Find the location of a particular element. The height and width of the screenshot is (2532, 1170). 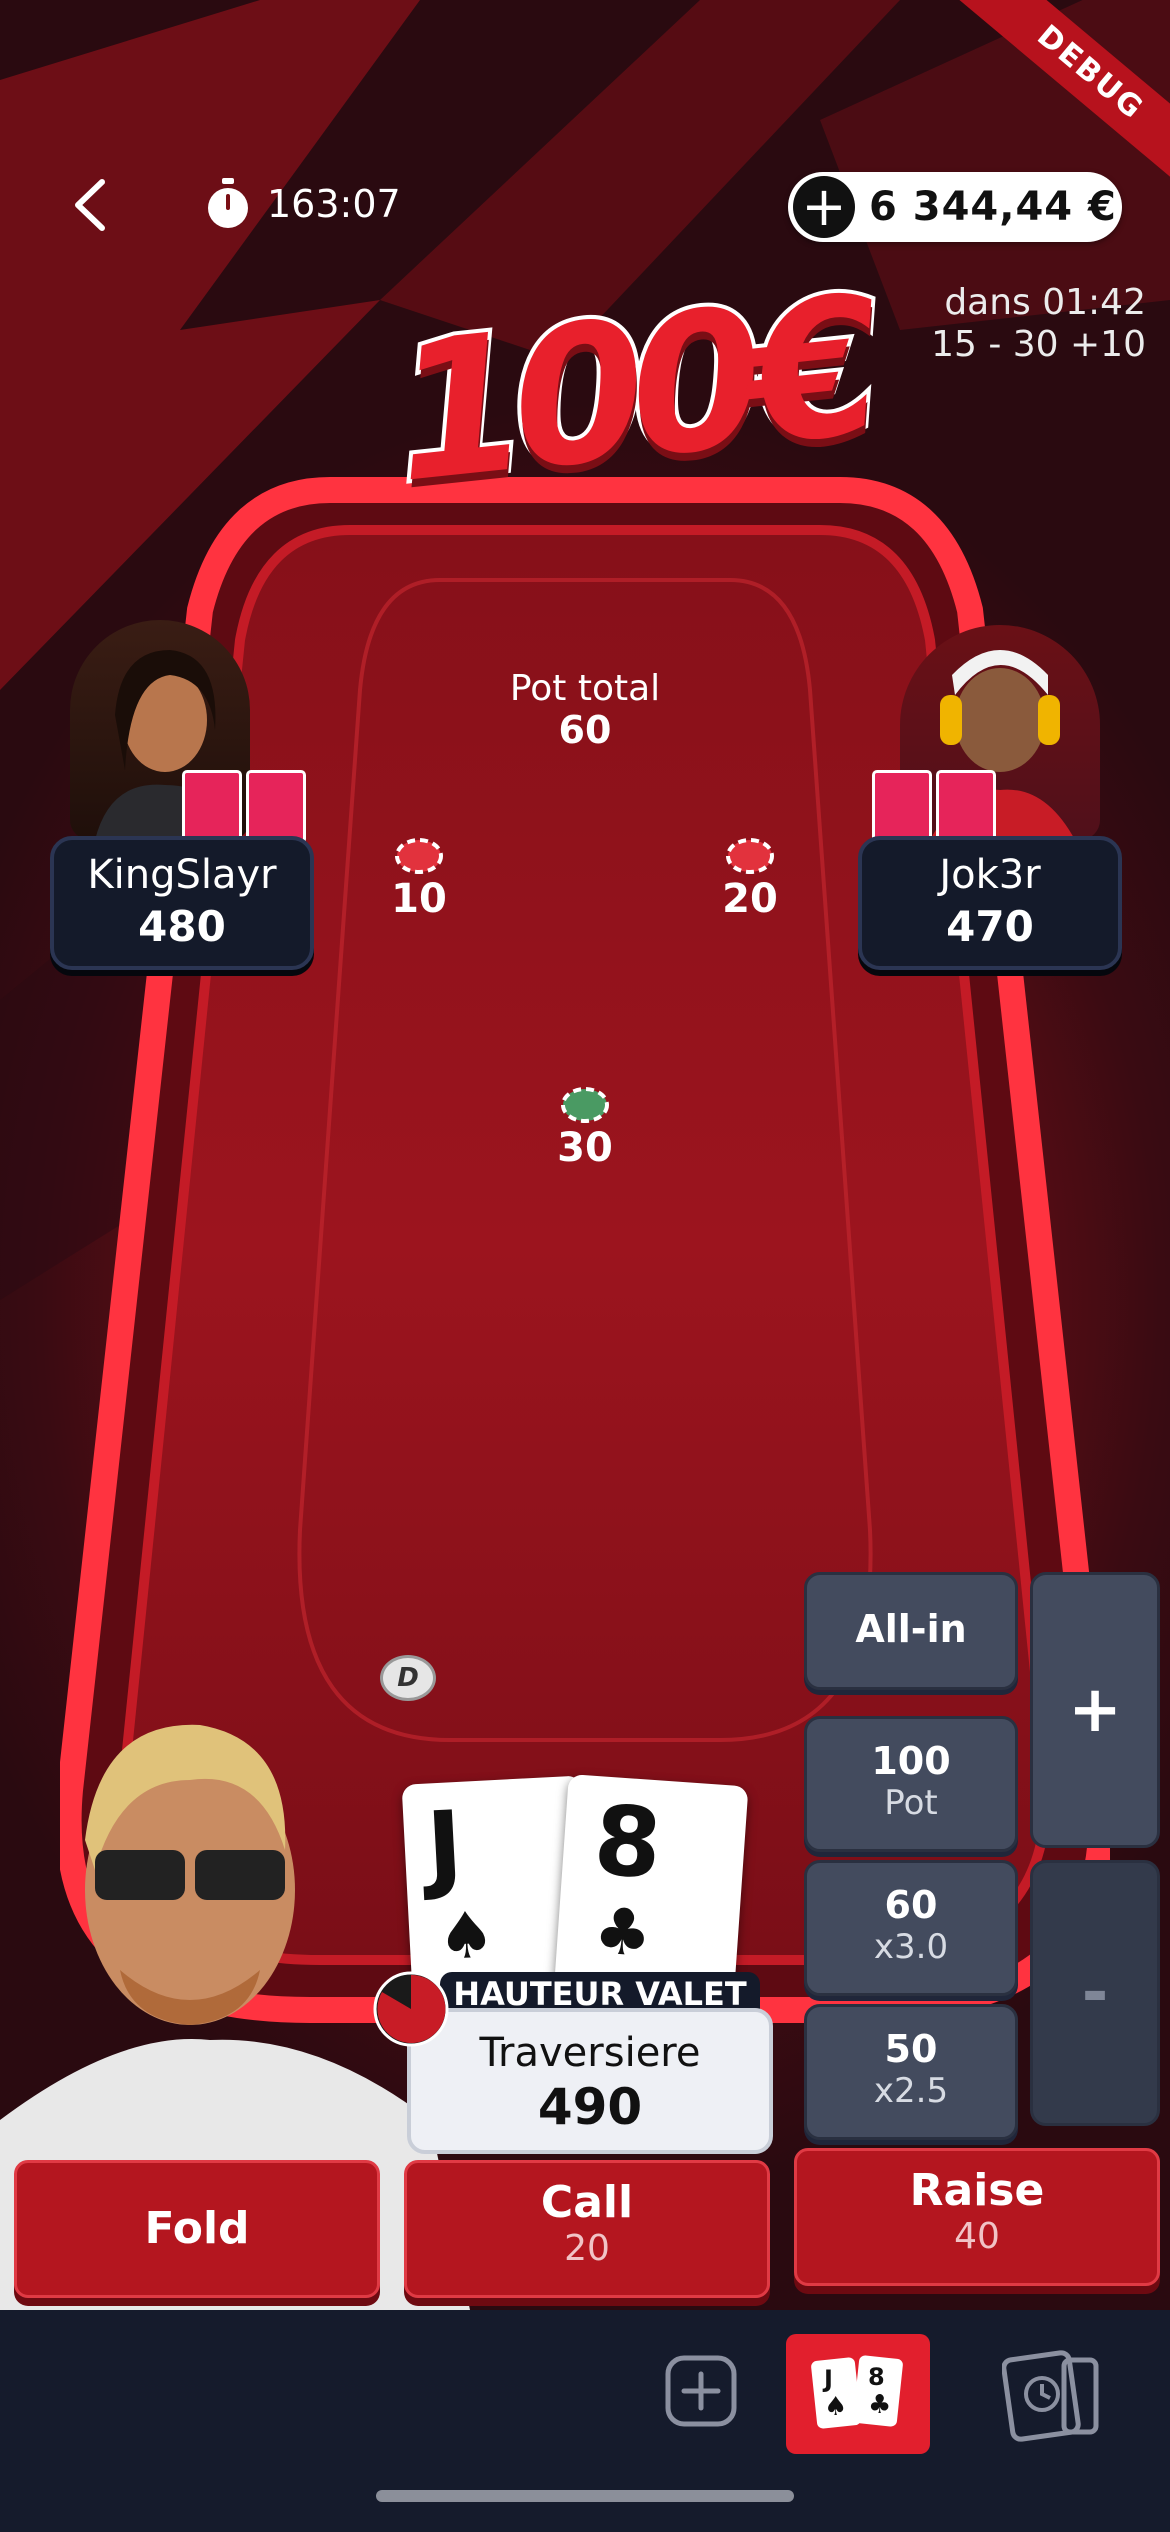

hero-name: Traversiere is located at coordinates (590, 2053).